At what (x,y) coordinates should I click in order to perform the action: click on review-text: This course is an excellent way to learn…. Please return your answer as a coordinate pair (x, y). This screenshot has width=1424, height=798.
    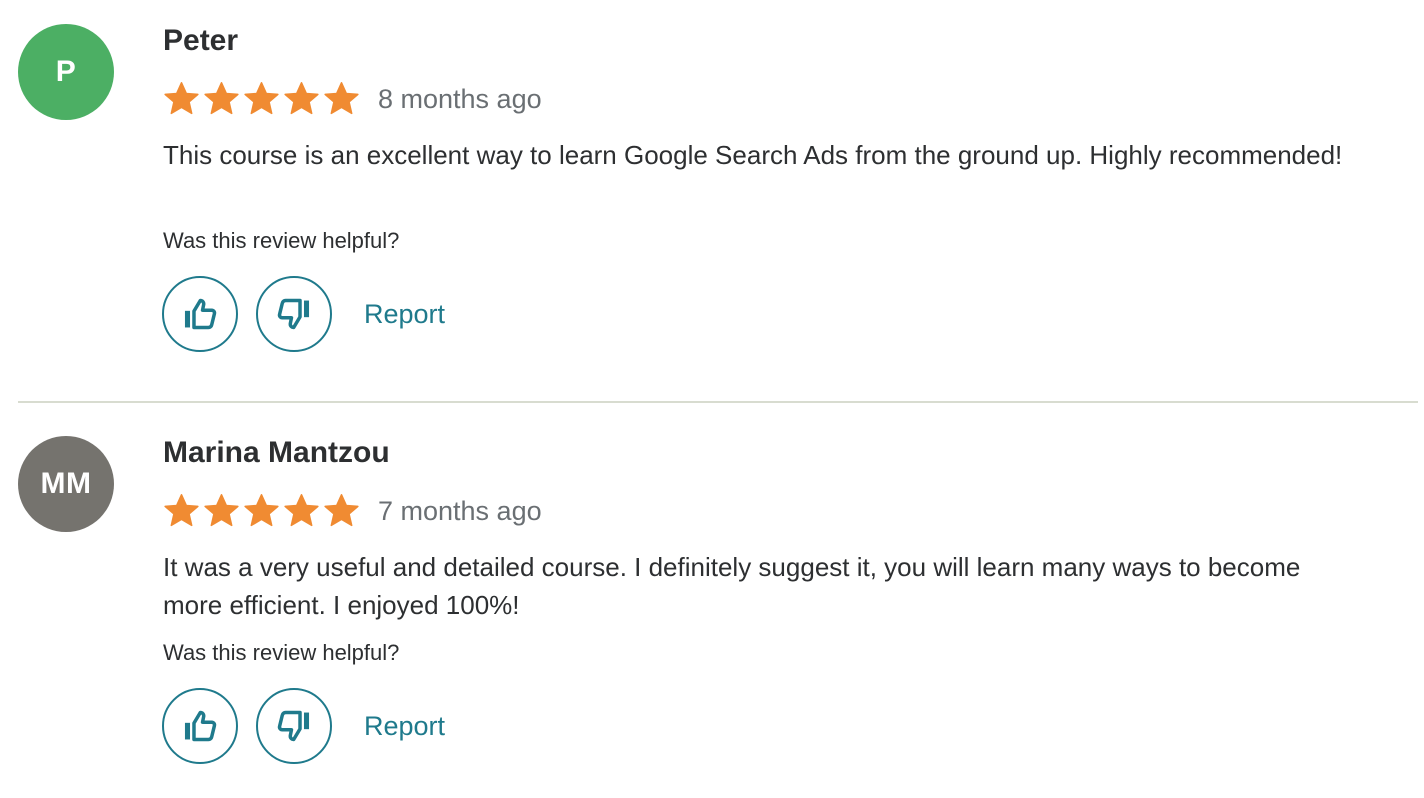
    Looking at the image, I should click on (753, 155).